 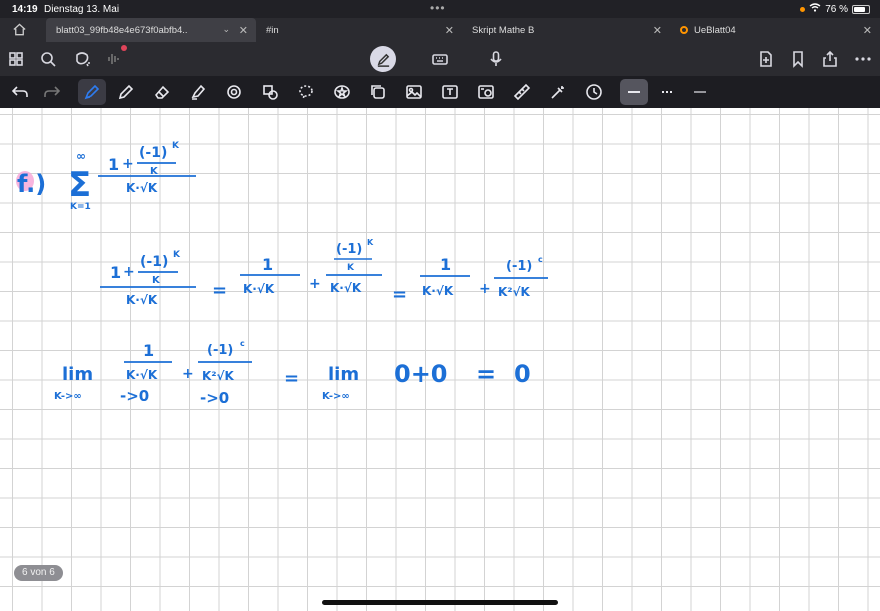 What do you see at coordinates (775, 30) in the screenshot?
I see `tab-ueblatt04: UeBlatt04 ✕` at bounding box center [775, 30].